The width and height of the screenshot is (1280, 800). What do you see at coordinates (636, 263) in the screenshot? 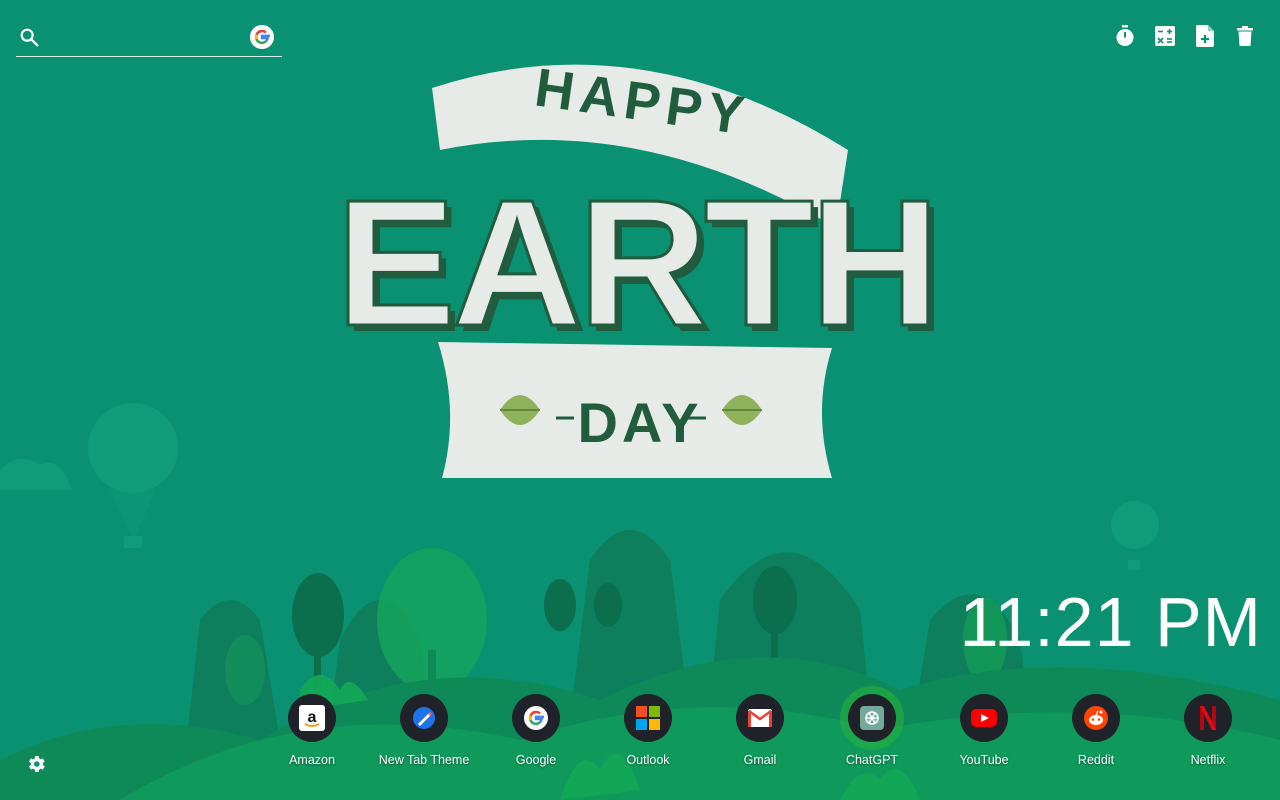
I see `wallpaper-earth-text: EARTH` at bounding box center [636, 263].